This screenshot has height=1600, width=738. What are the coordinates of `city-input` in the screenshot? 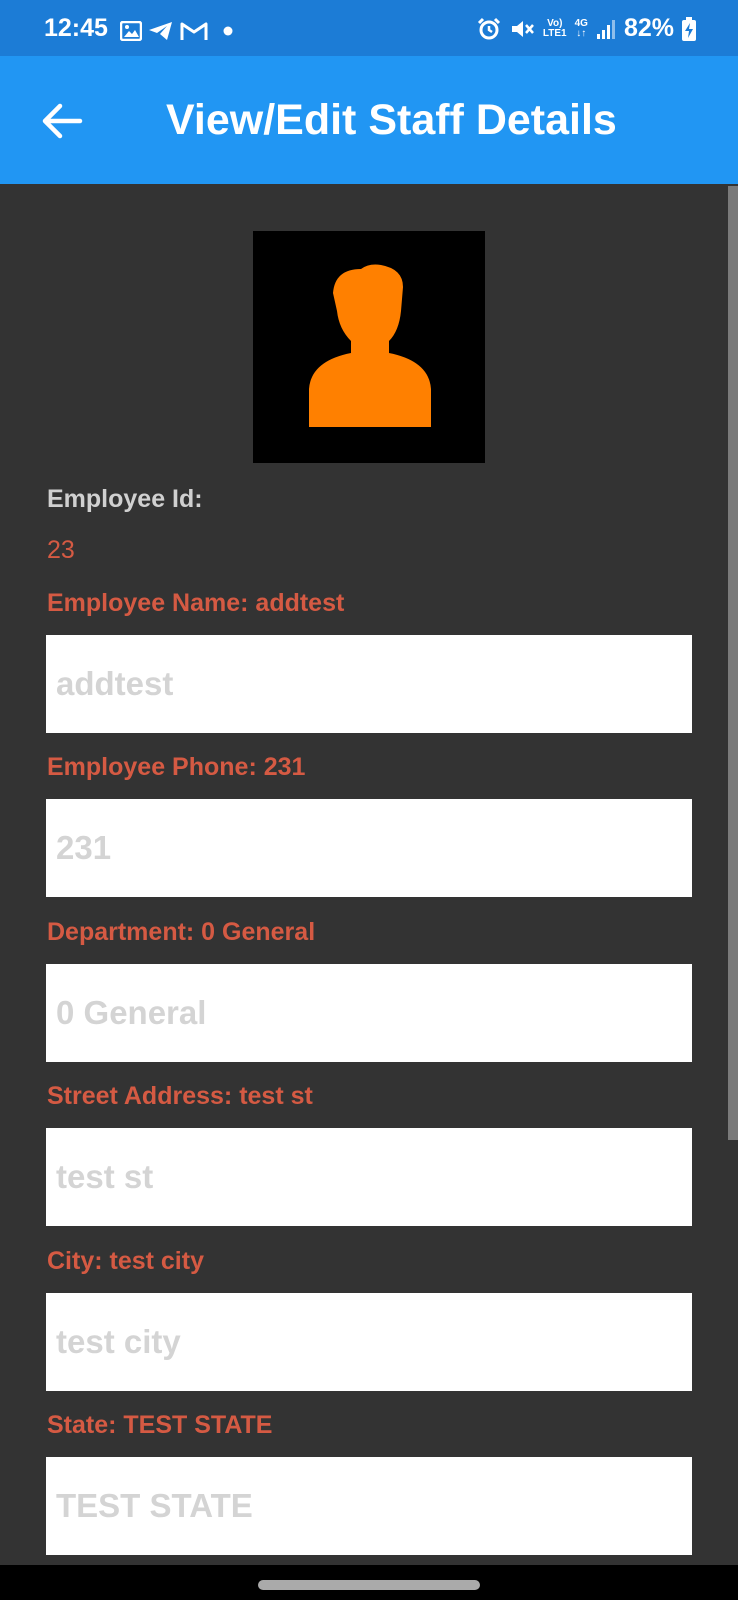 It's located at (369, 1342).